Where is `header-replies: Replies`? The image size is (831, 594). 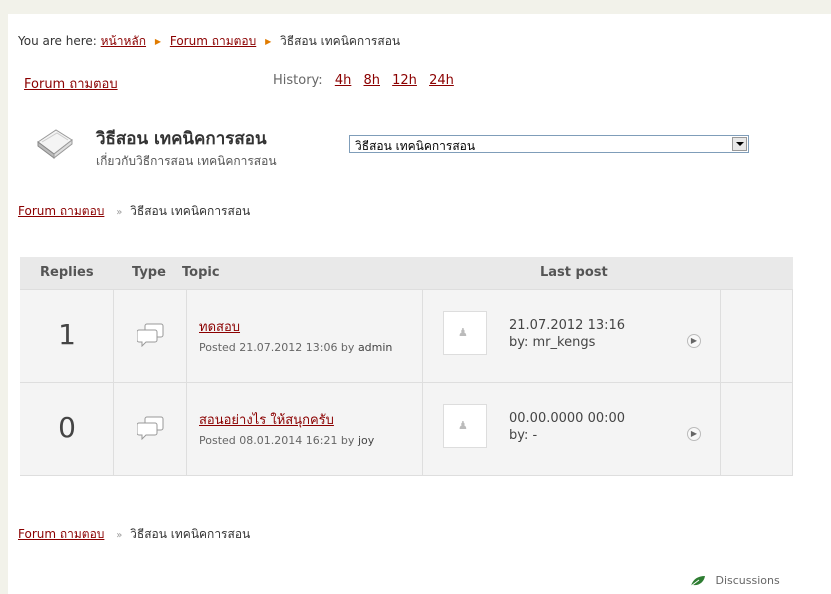
header-replies: Replies is located at coordinates (67, 272).